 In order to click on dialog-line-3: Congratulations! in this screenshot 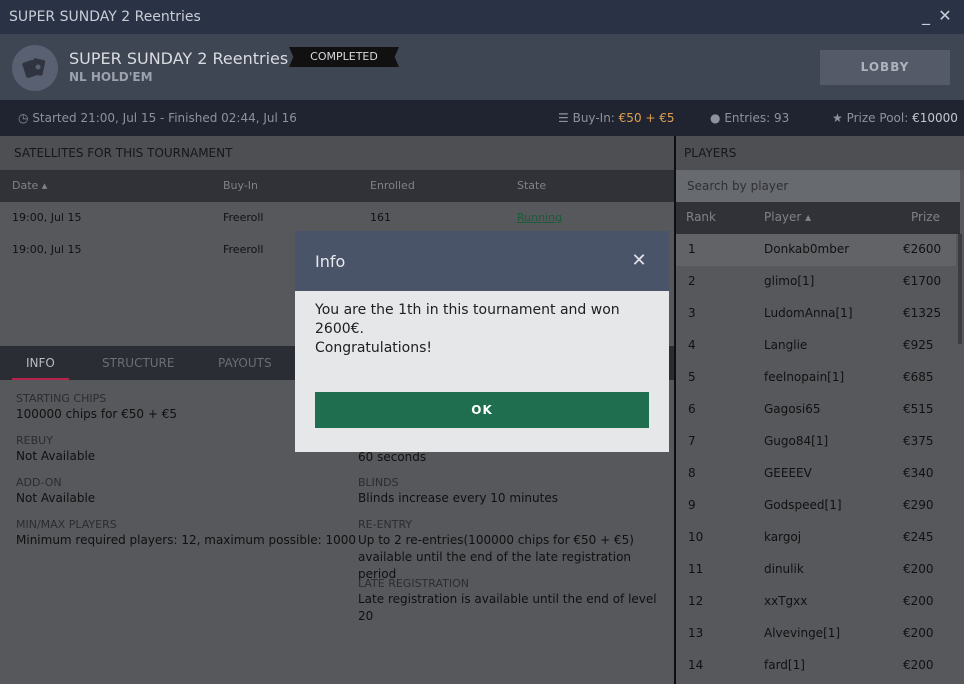, I will do `click(373, 348)`.